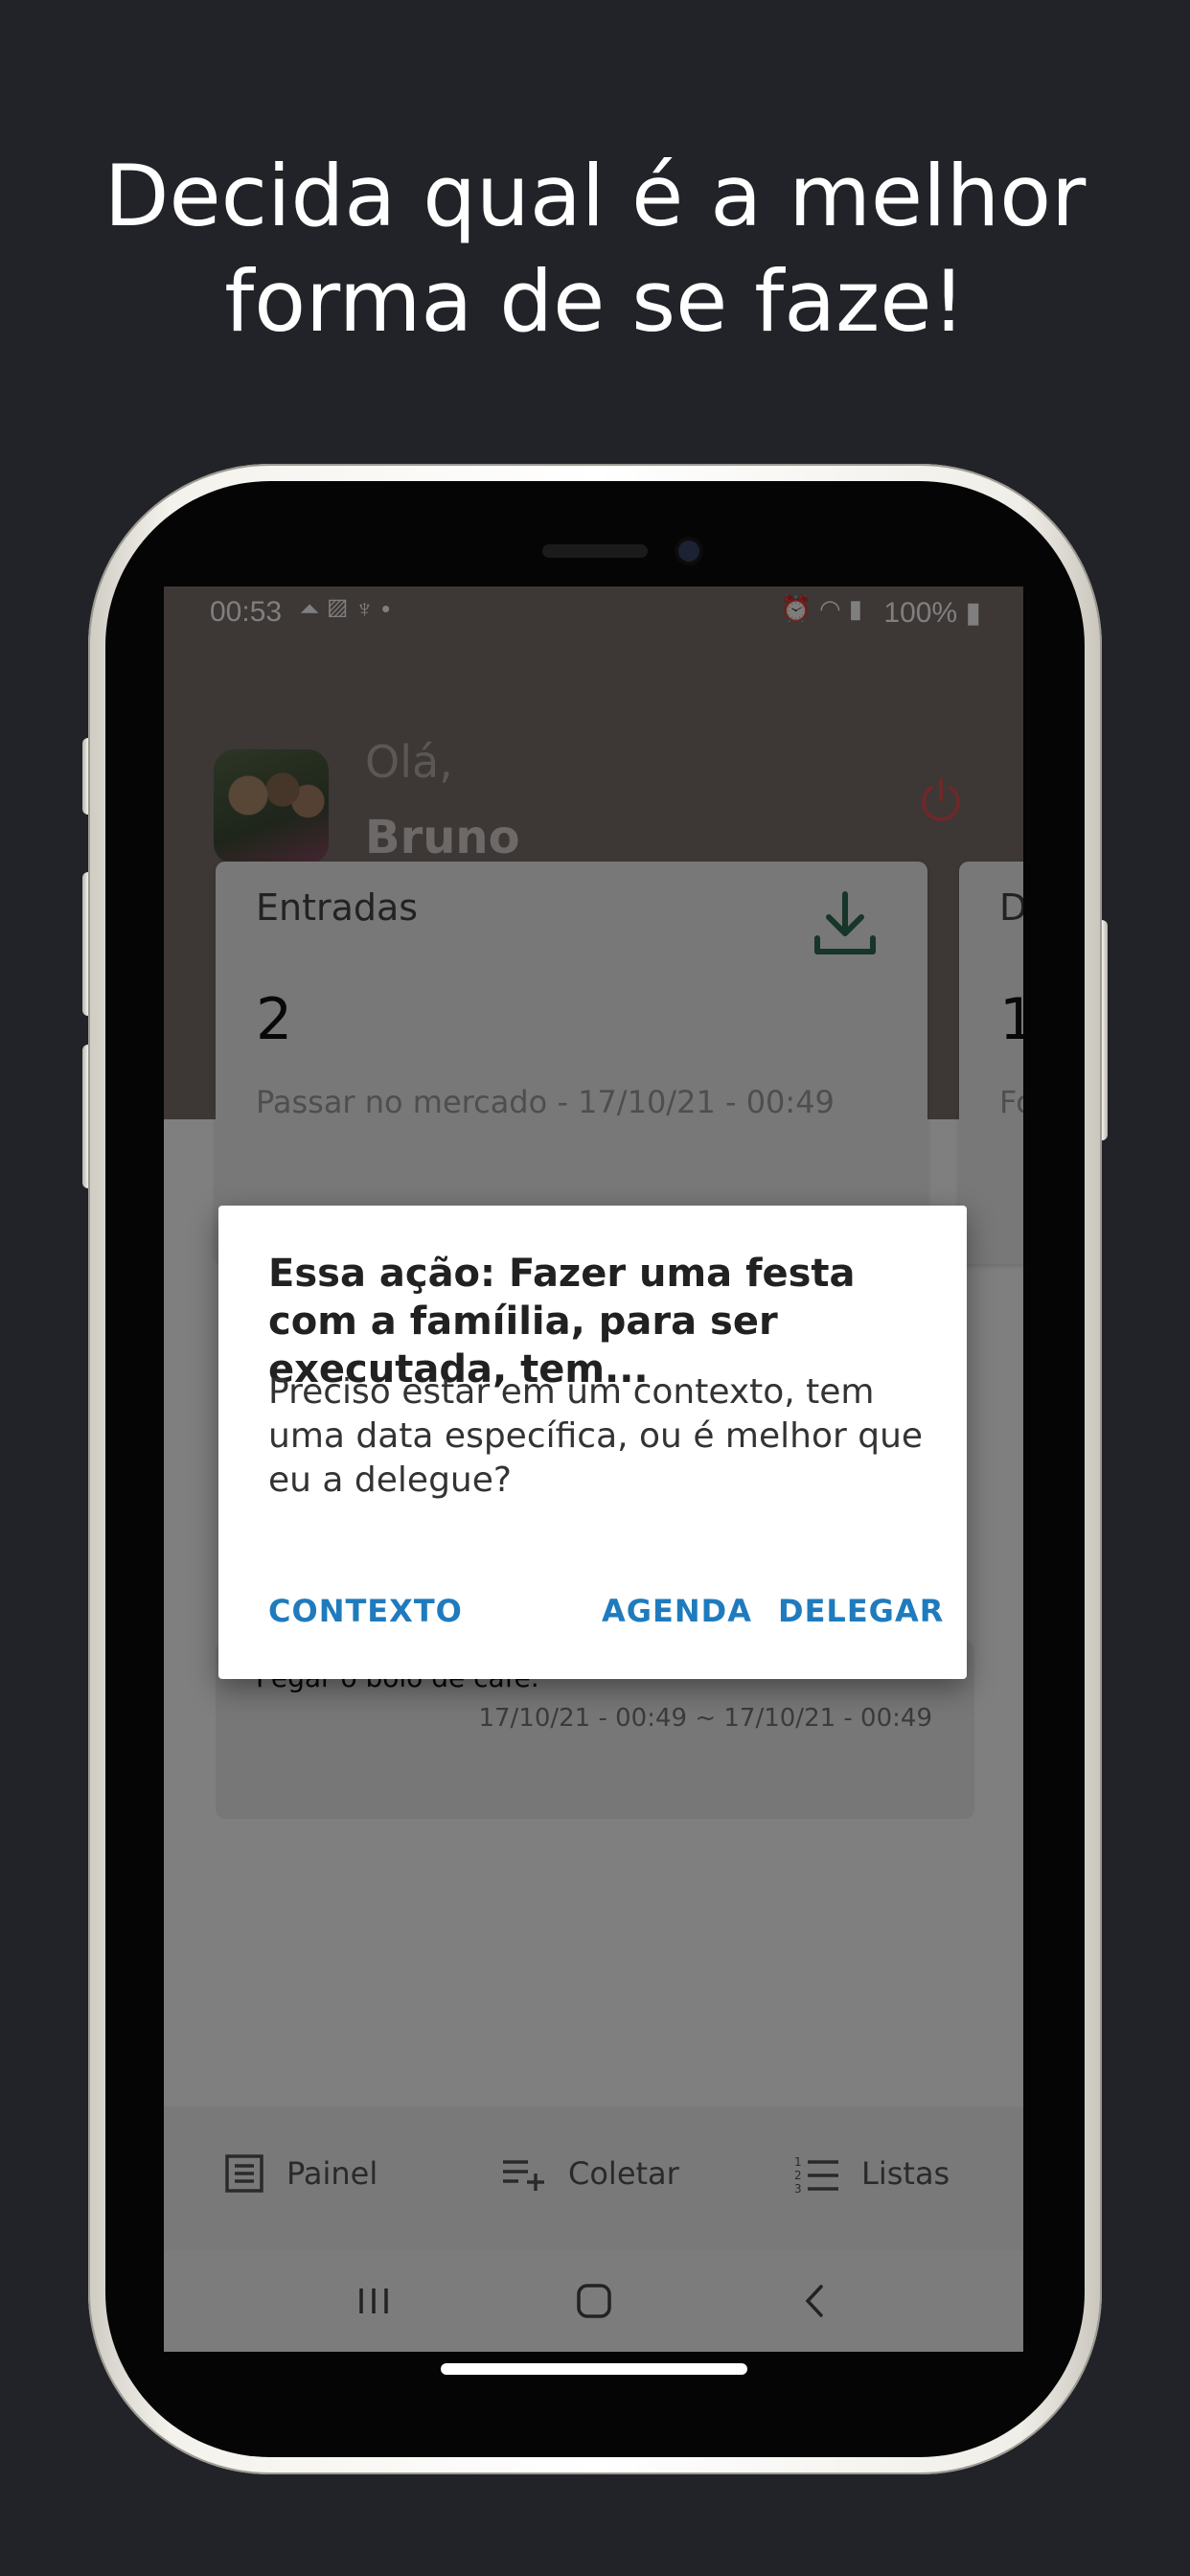 The image size is (1190, 2576). What do you see at coordinates (595, 249) in the screenshot?
I see `headline: Decida qual é a melhor forma de se faze!` at bounding box center [595, 249].